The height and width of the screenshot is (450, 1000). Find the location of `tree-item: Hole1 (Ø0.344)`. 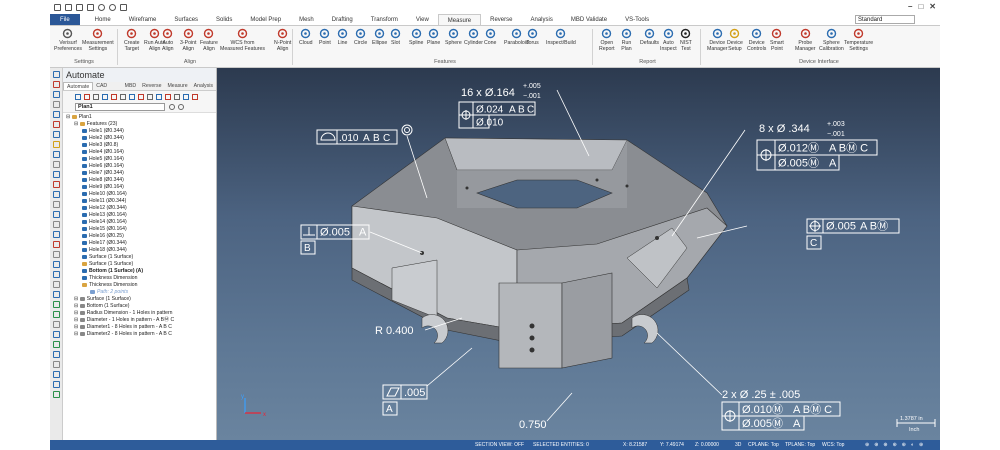

tree-item: Hole1 (Ø0.344) is located at coordinates (139, 131).